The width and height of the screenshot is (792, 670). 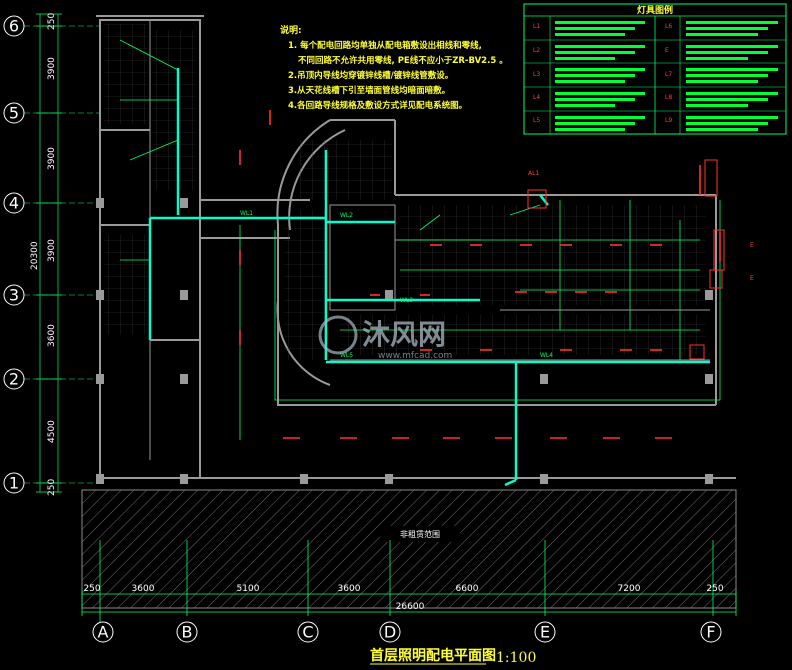 I want to click on drawing-title: 首层照明配电平面图, so click(x=433, y=655).